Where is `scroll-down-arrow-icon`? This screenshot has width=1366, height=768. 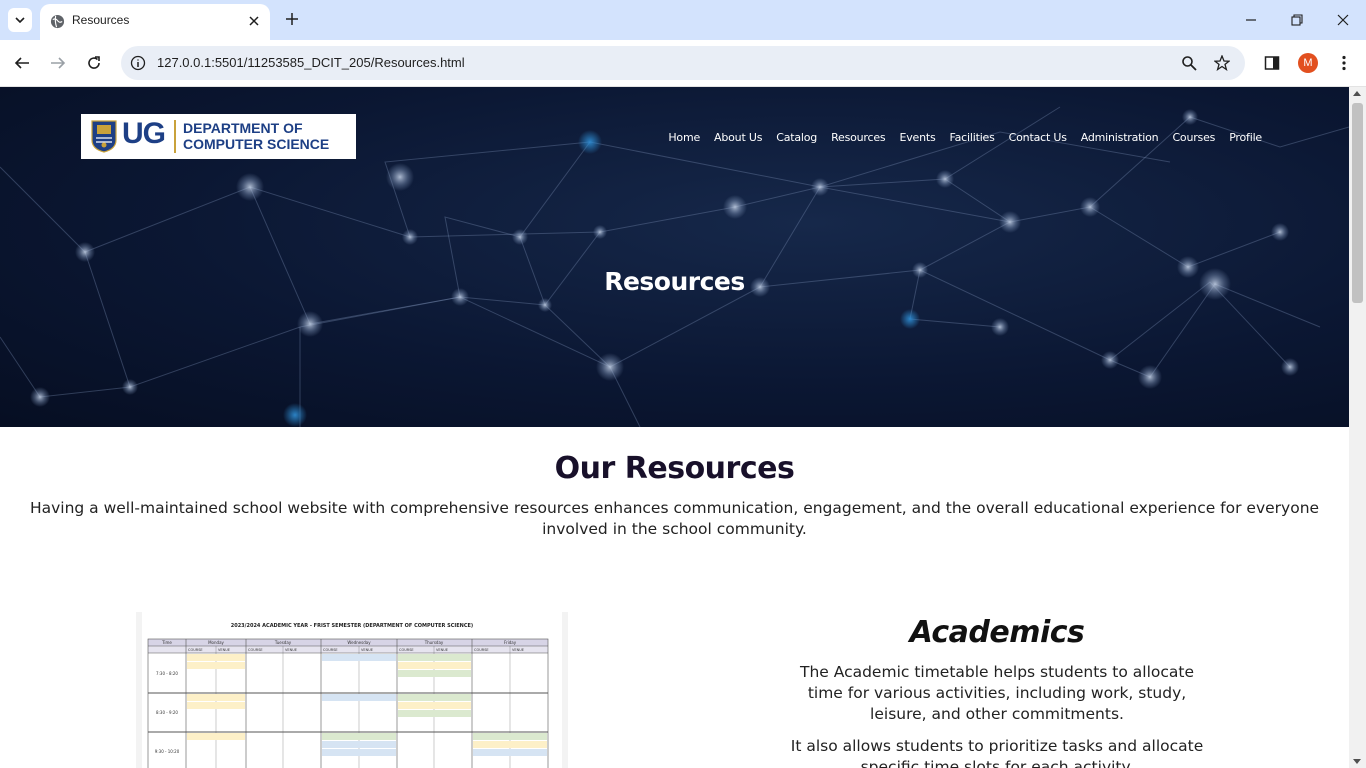
scroll-down-arrow-icon is located at coordinates (1357, 761).